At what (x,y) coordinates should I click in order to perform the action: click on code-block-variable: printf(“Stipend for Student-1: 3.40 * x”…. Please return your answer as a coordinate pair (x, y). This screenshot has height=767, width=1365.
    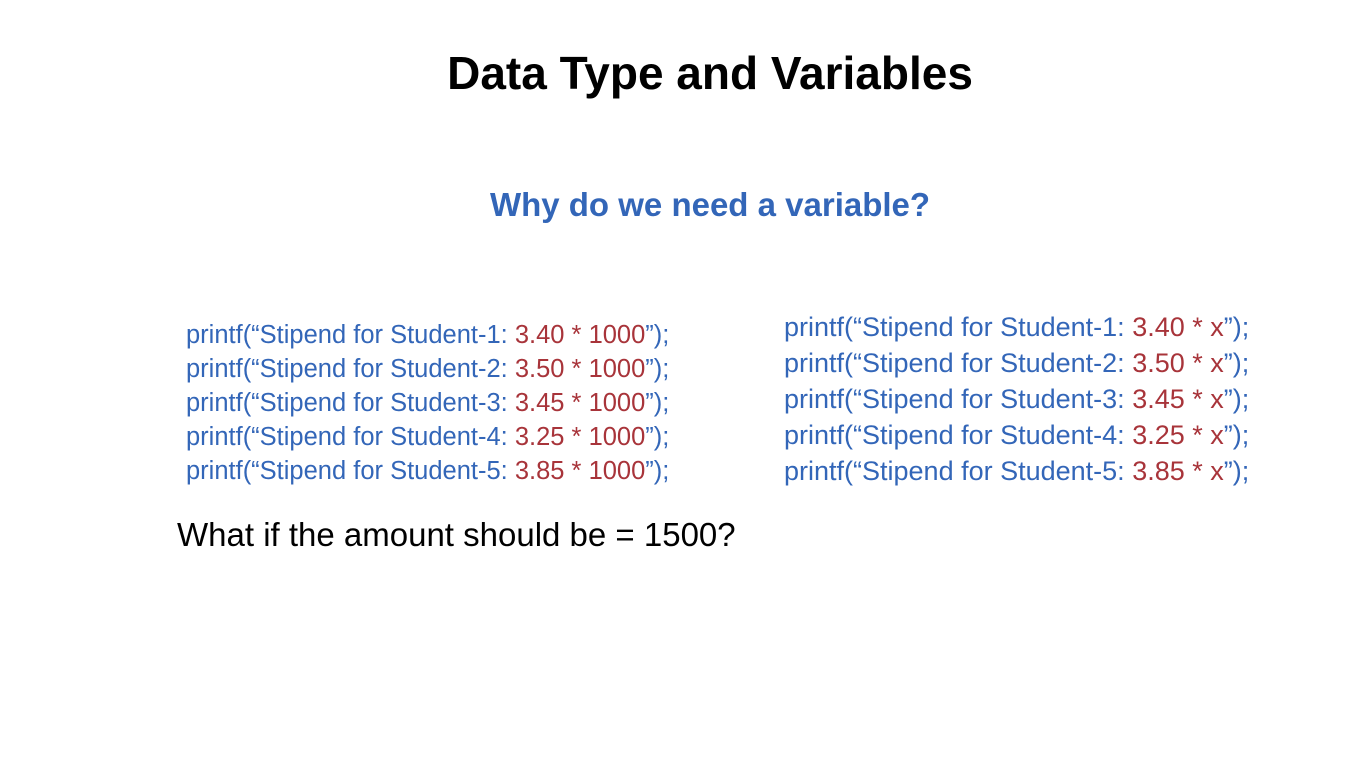
    Looking at the image, I should click on (1016, 399).